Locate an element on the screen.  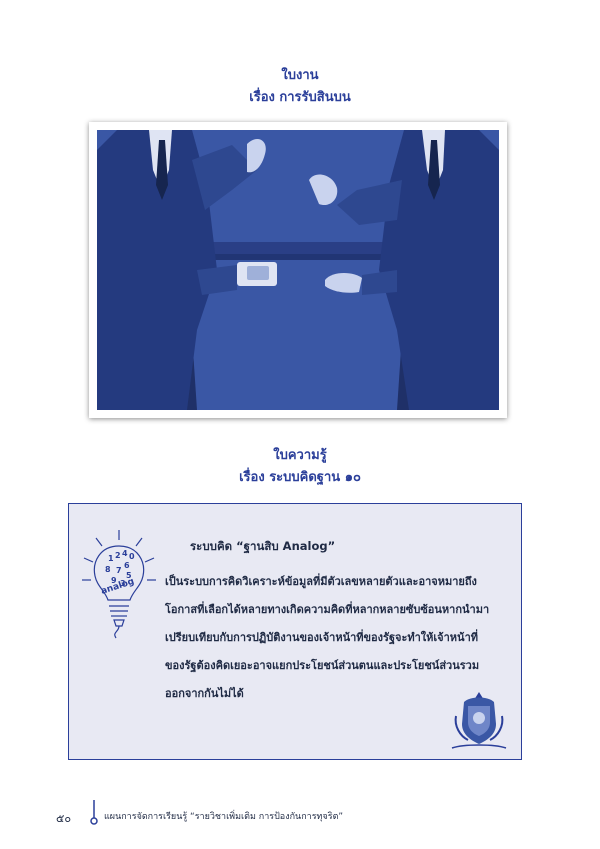
box-heading: ระบบคิด “ฐานสิบ Analog” is located at coordinates (263, 546).